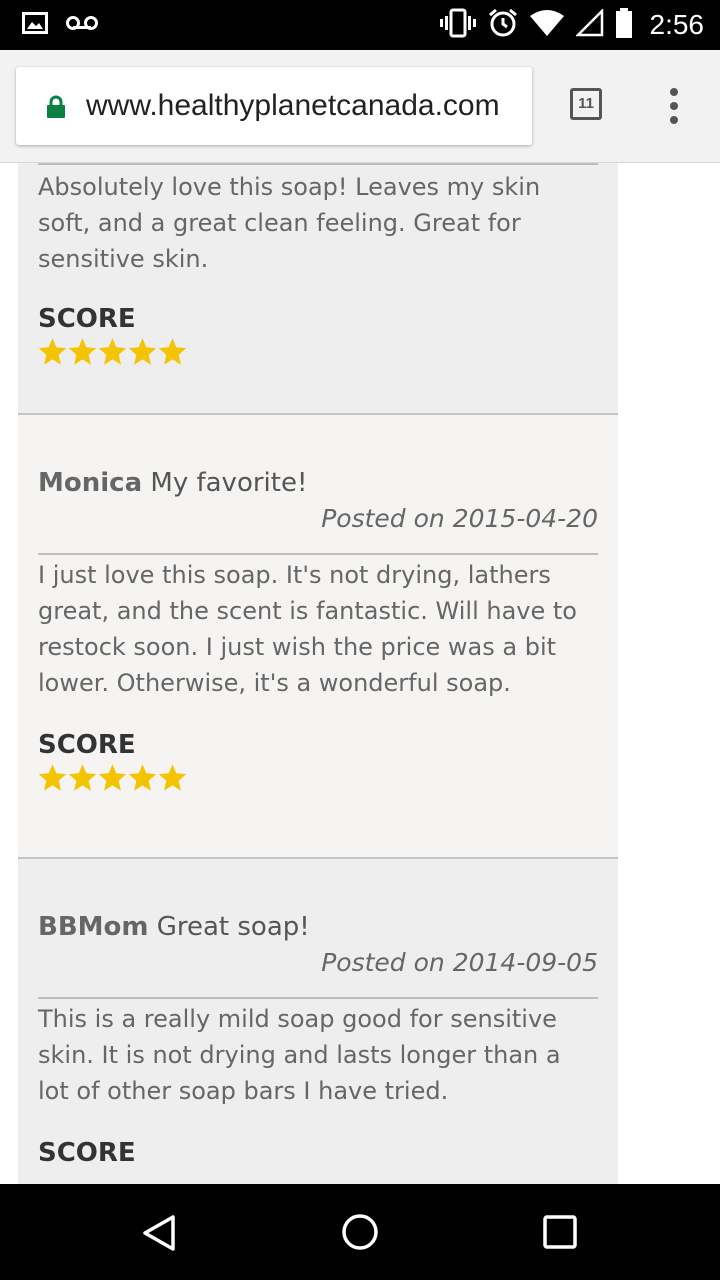 Image resolution: width=720 pixels, height=1280 pixels. I want to click on review-author: BBMom, so click(93, 927).